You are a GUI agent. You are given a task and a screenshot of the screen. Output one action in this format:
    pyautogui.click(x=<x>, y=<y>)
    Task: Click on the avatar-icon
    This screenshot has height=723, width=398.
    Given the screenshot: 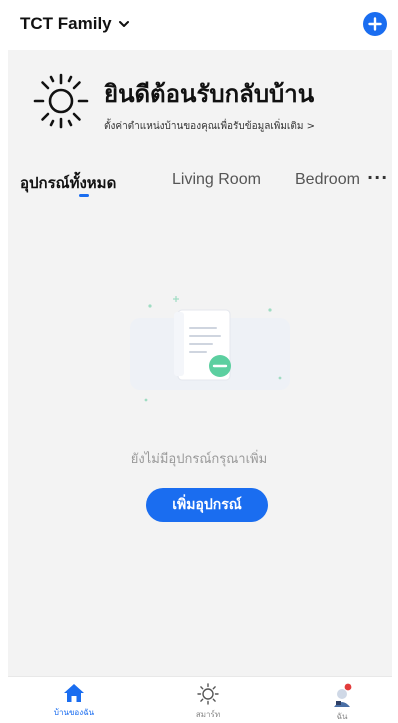 What is the action you would take?
    pyautogui.click(x=343, y=695)
    